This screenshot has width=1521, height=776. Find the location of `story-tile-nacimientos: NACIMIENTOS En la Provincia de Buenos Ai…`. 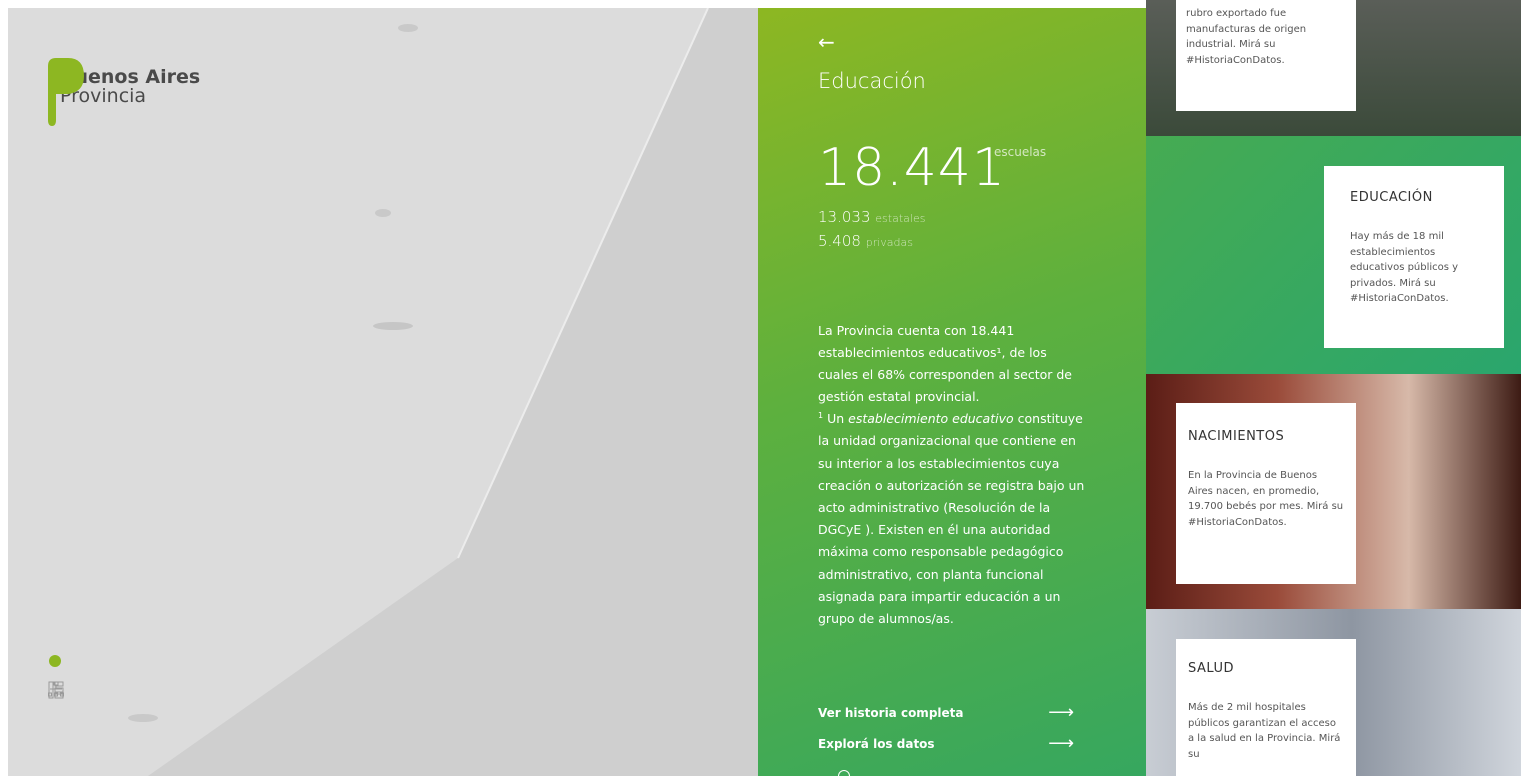

story-tile-nacimientos: NACIMIENTOS En la Provincia de Buenos Ai… is located at coordinates (1333, 491).